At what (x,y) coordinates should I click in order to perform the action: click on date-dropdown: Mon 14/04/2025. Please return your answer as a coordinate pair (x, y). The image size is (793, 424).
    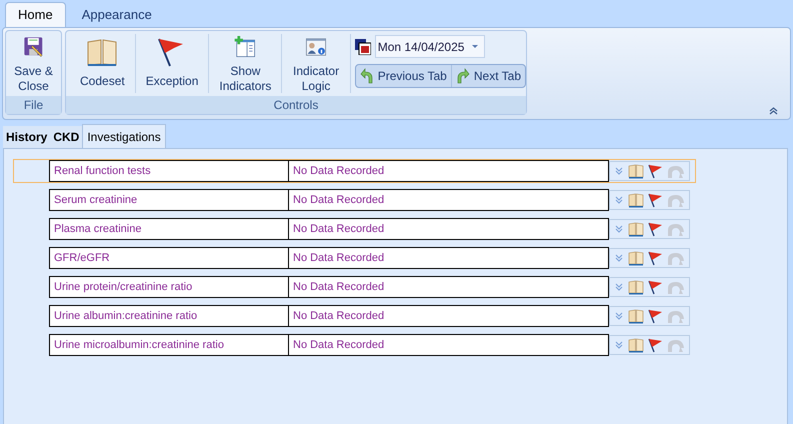
    Looking at the image, I should click on (430, 46).